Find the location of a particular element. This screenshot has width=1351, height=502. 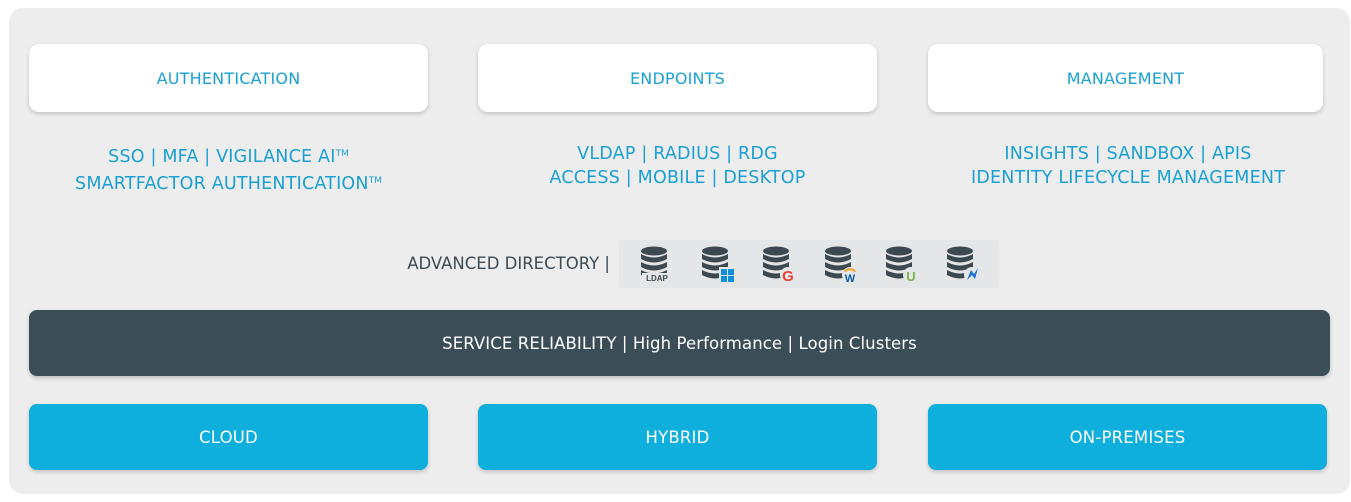

management-label: MANAGEMENT is located at coordinates (1125, 78).